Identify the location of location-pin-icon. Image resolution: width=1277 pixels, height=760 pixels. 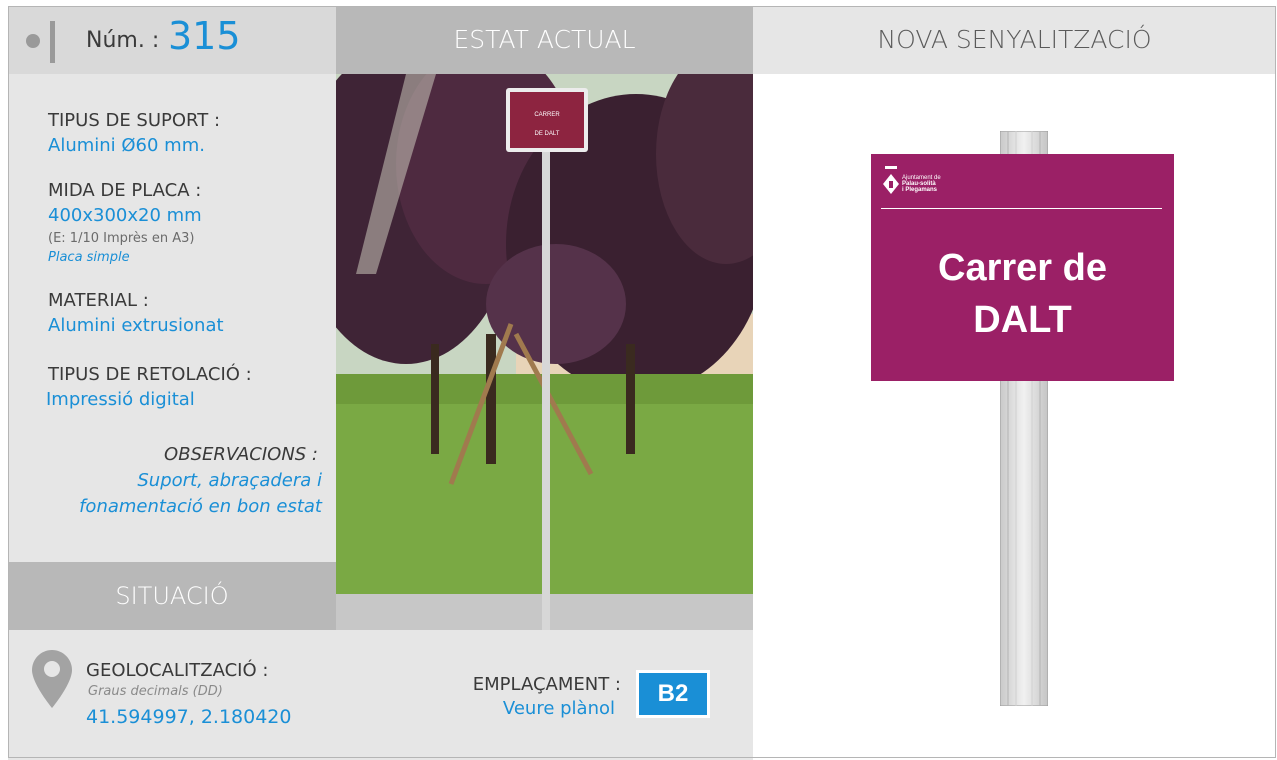
(52, 679).